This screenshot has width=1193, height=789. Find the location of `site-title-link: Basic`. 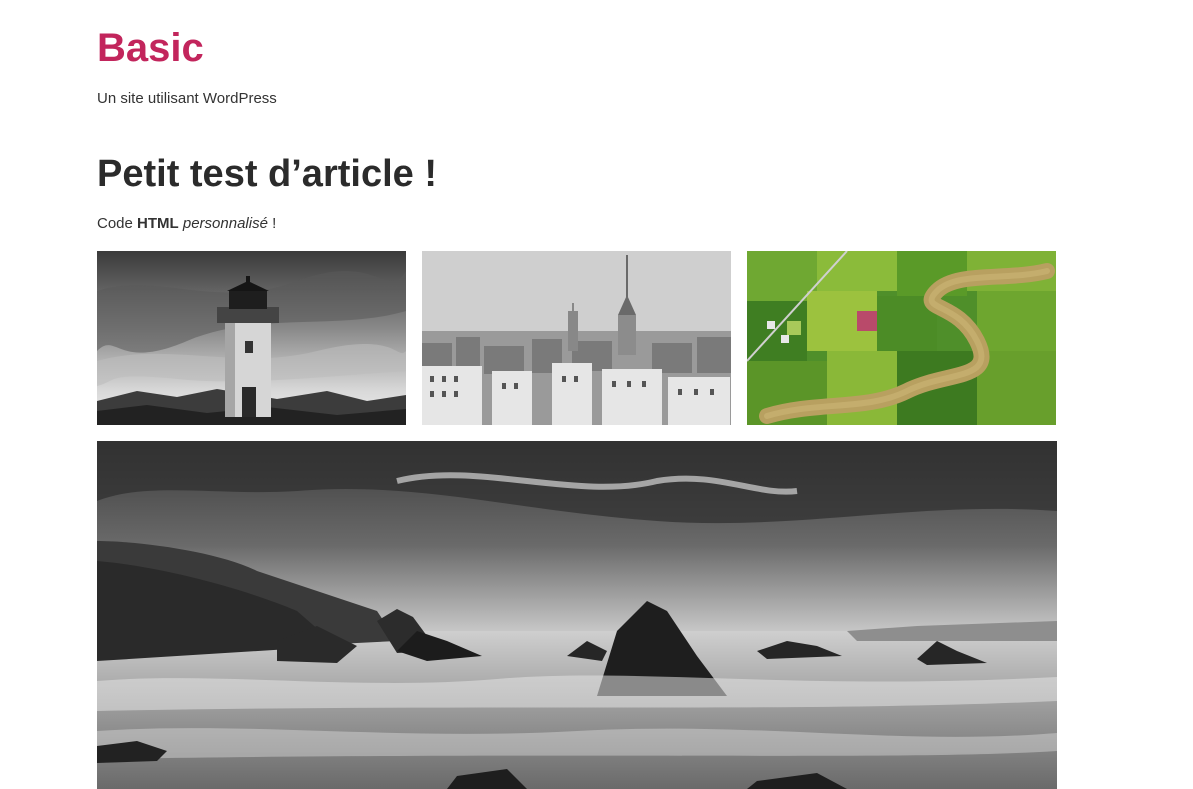

site-title-link: Basic is located at coordinates (150, 48).